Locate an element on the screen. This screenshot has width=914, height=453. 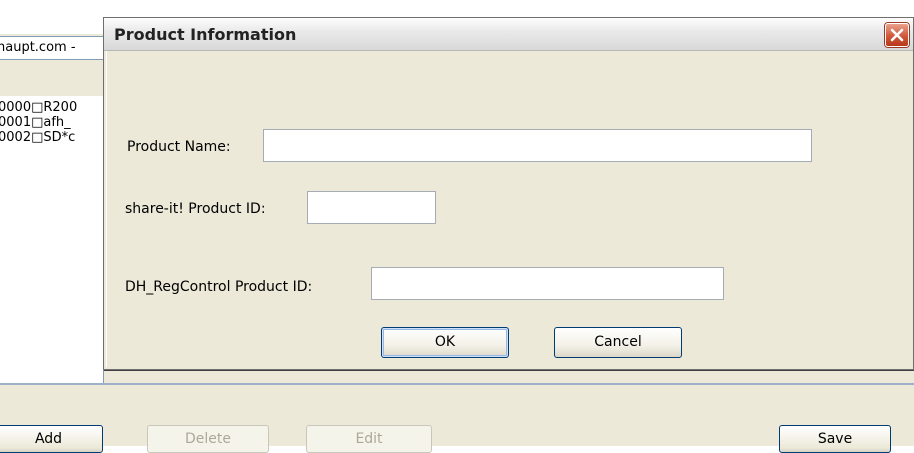
shareit-product-id-label: share-it! Product ID: is located at coordinates (195, 209).